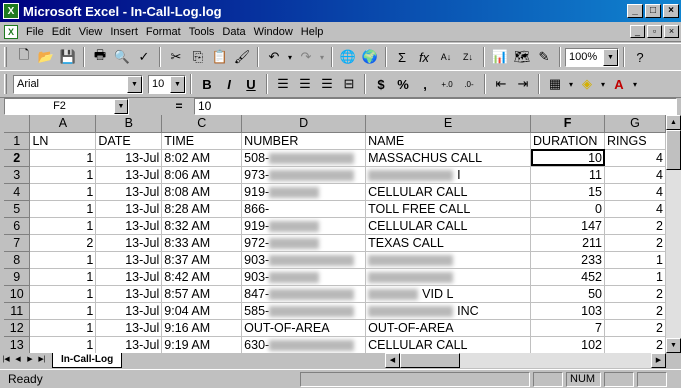 The image size is (681, 388). Describe the element at coordinates (233, 32) in the screenshot. I see `menu-data: Data` at that location.